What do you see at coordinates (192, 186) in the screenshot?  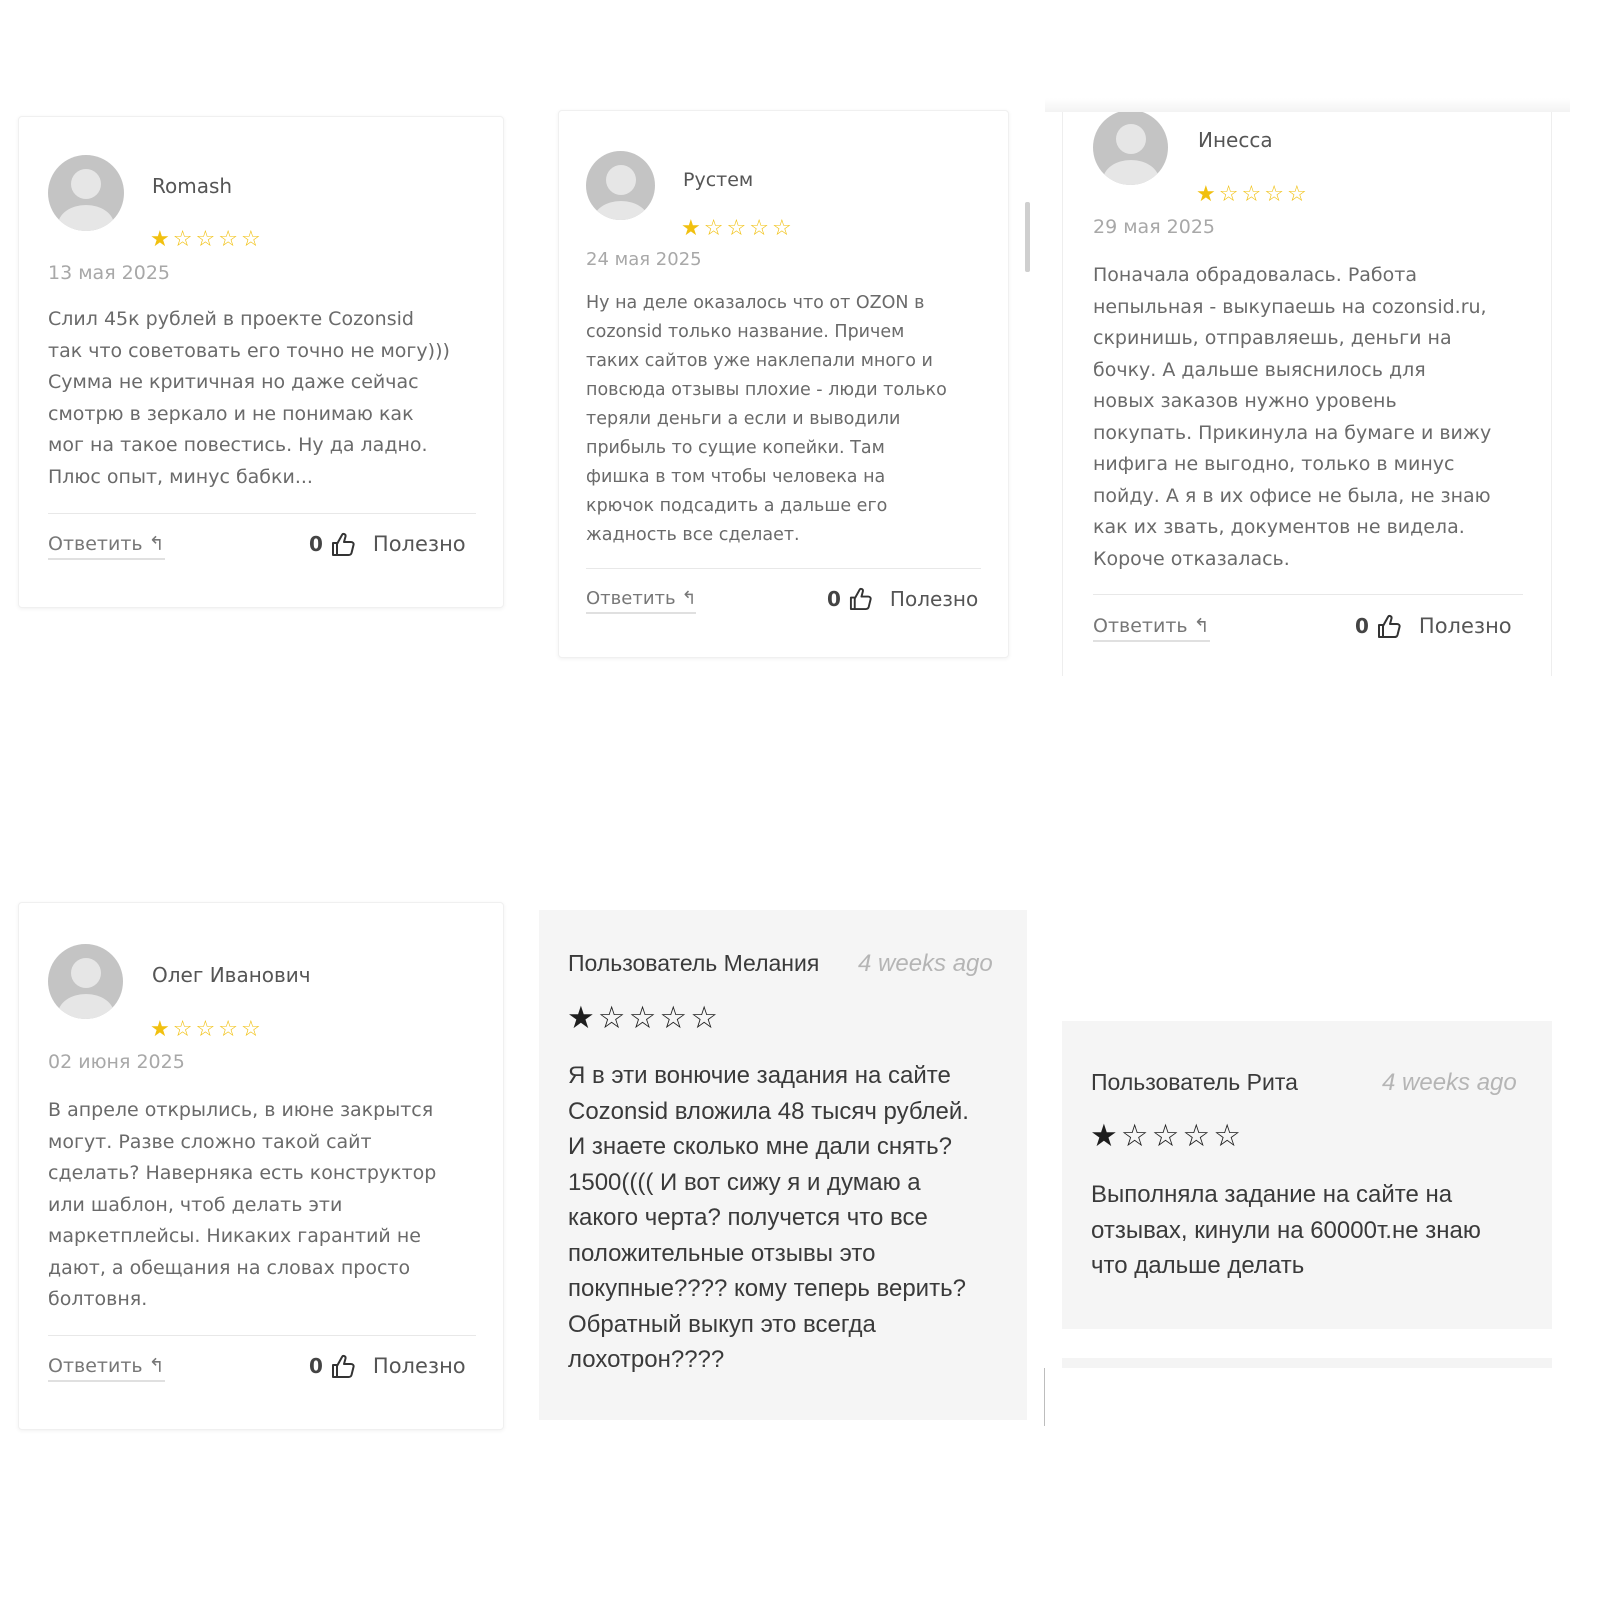 I see `reviewer-name: Romash` at bounding box center [192, 186].